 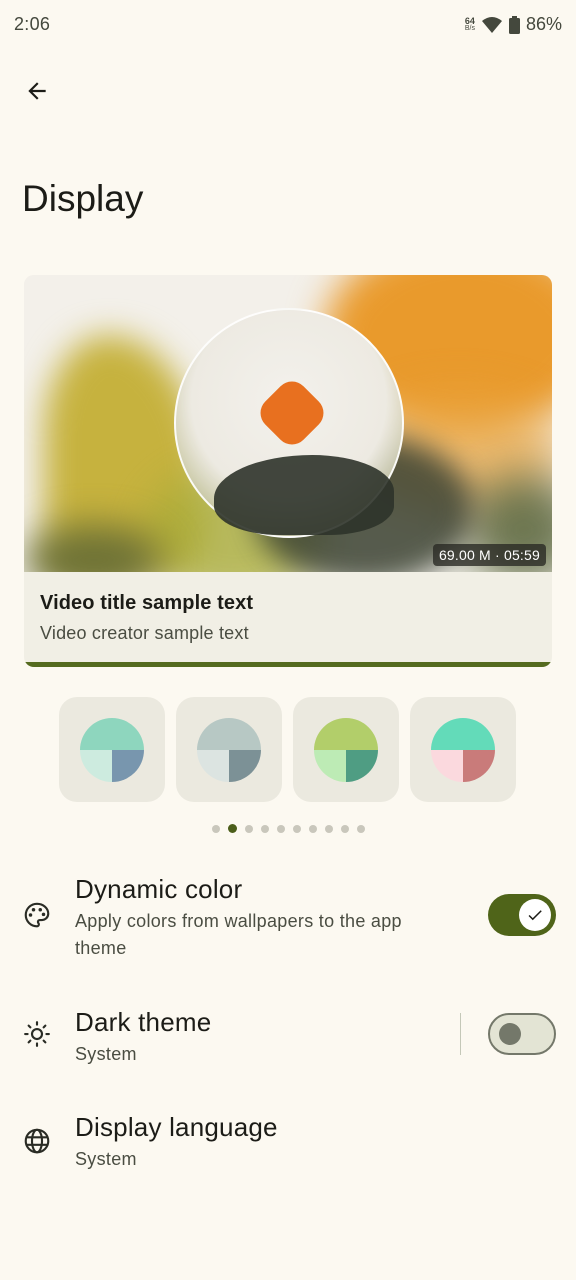 What do you see at coordinates (37, 1034) in the screenshot?
I see `brightness-icon` at bounding box center [37, 1034].